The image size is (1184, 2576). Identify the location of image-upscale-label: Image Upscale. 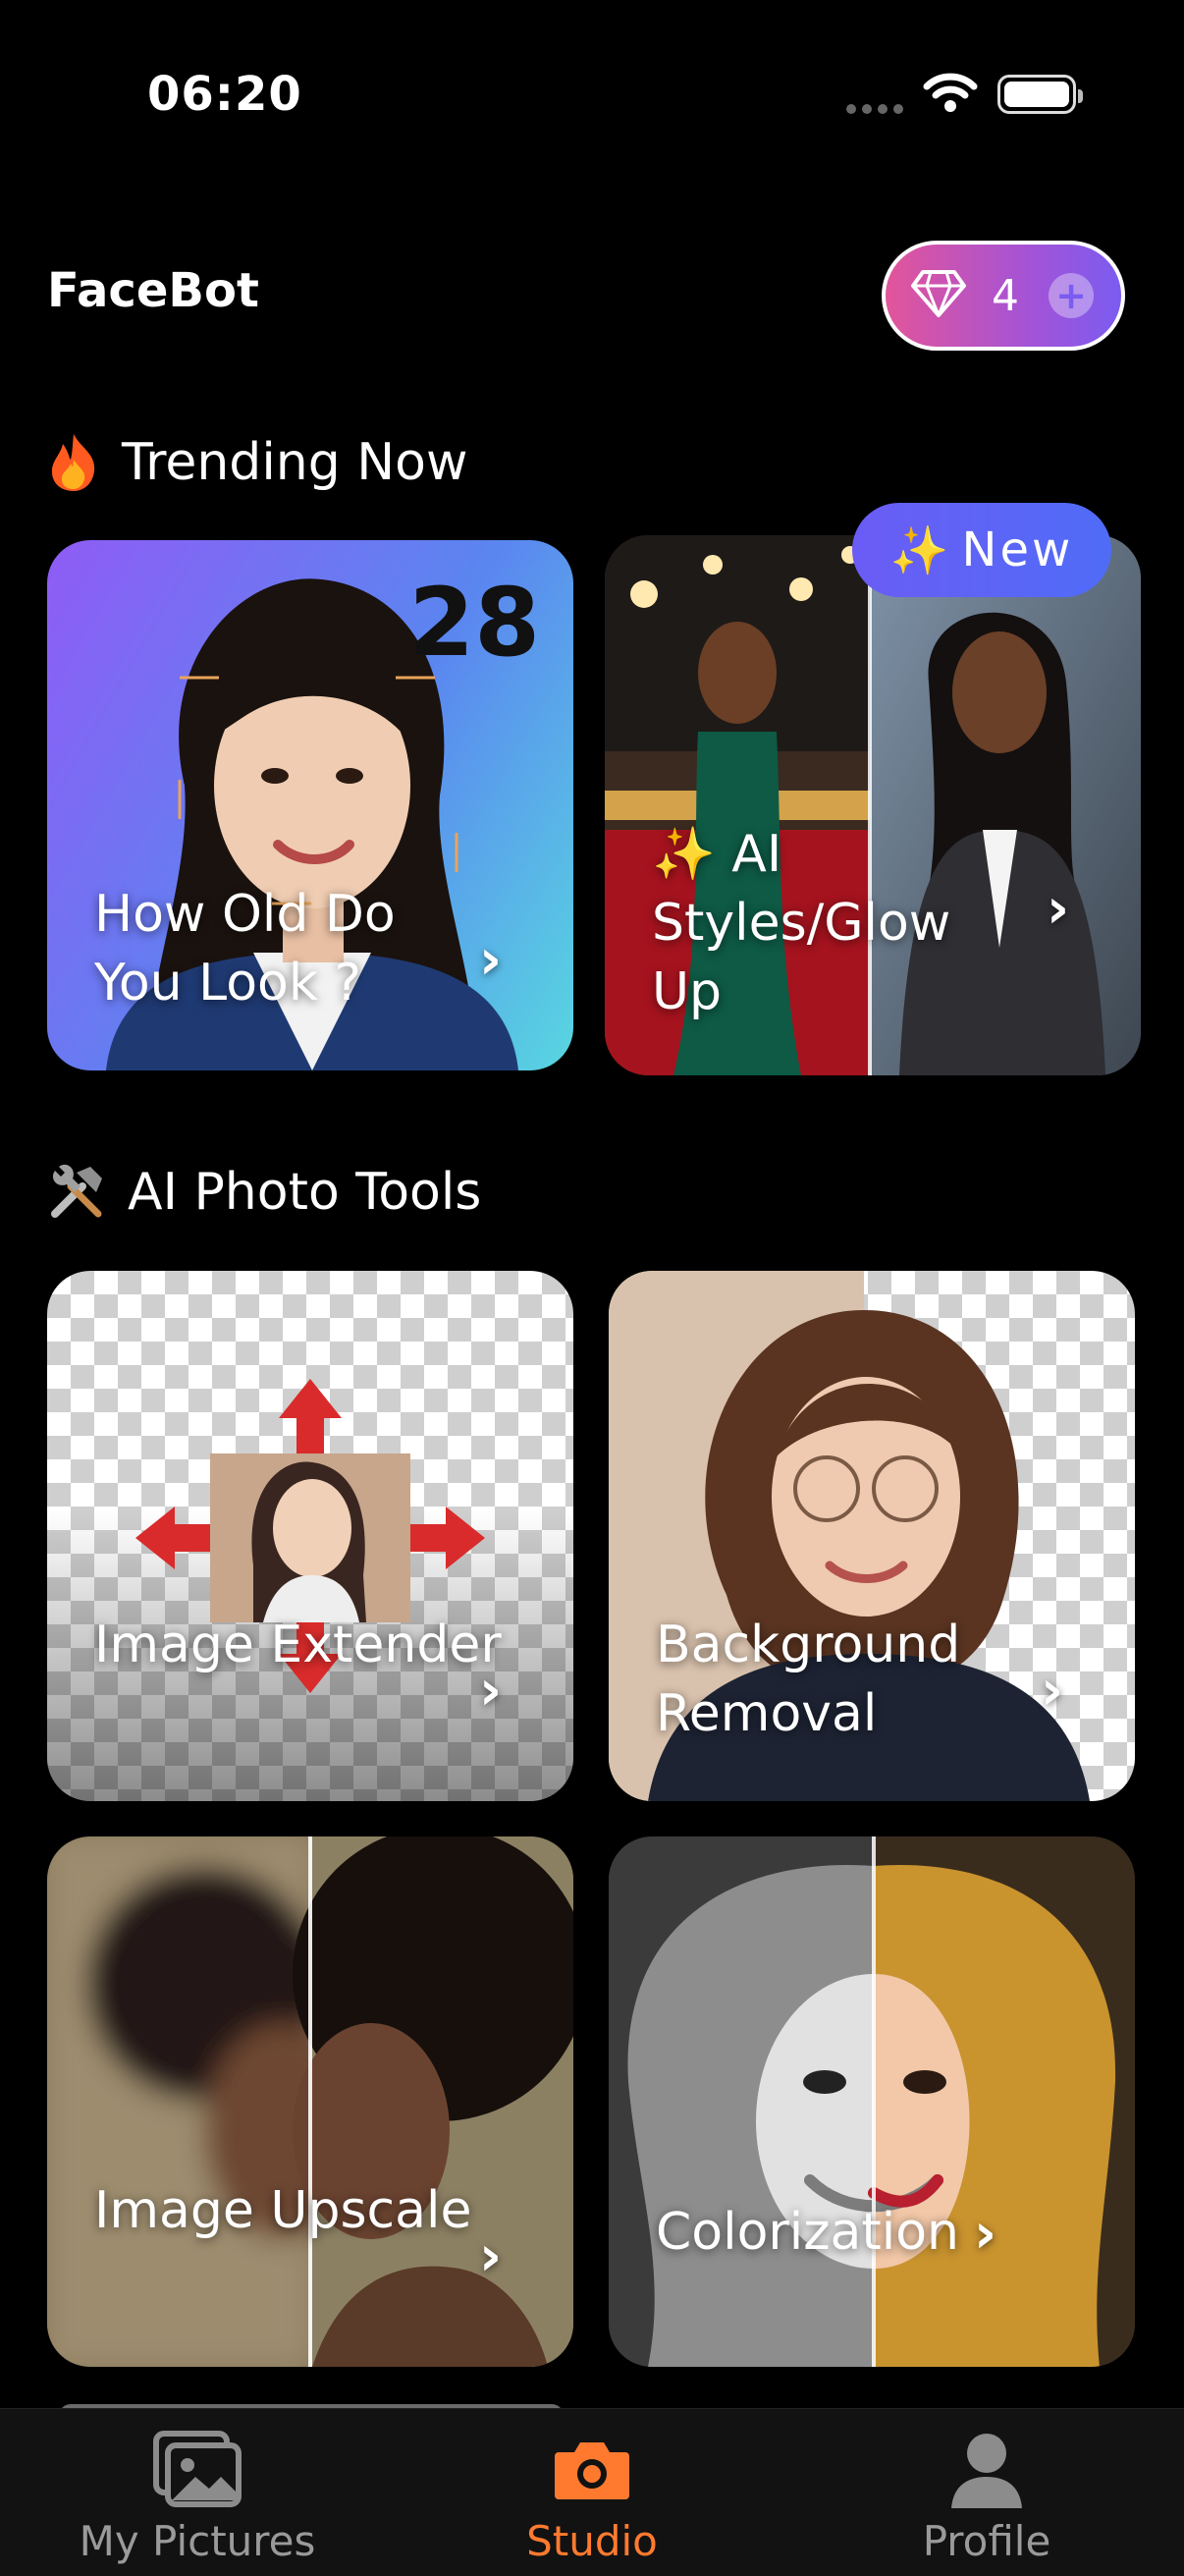
(283, 2210).